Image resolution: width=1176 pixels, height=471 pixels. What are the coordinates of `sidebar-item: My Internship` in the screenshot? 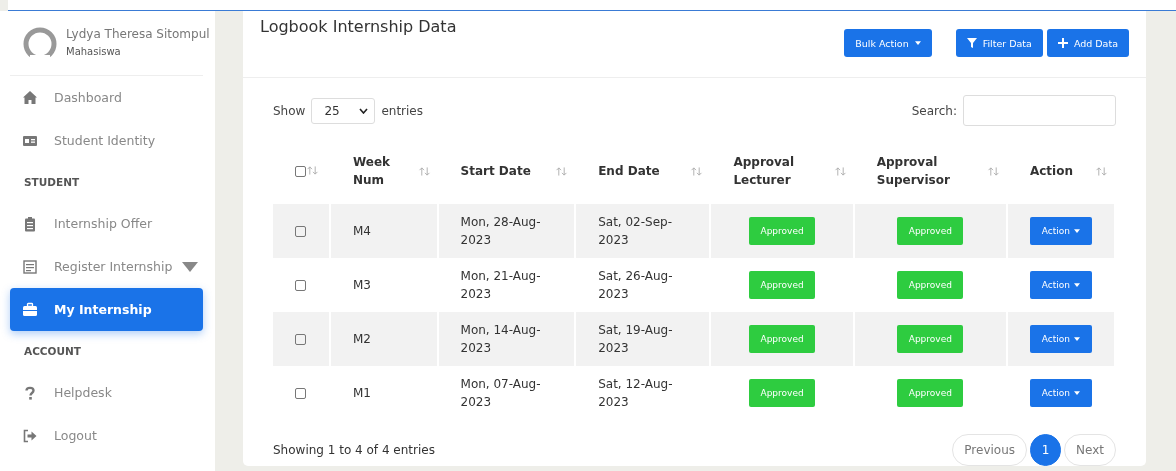 It's located at (106, 309).